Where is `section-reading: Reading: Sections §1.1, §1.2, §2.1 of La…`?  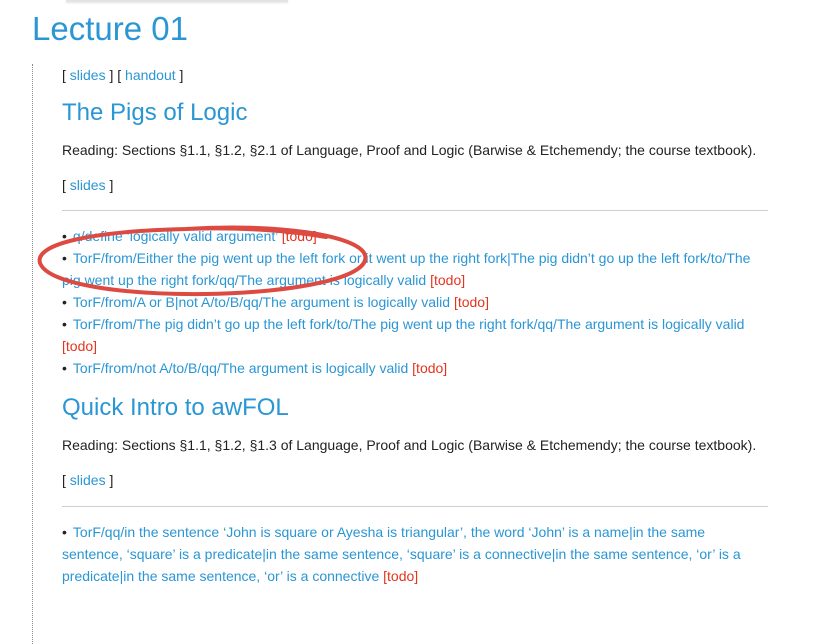 section-reading: Reading: Sections §1.1, §1.2, §2.1 of La… is located at coordinates (409, 150).